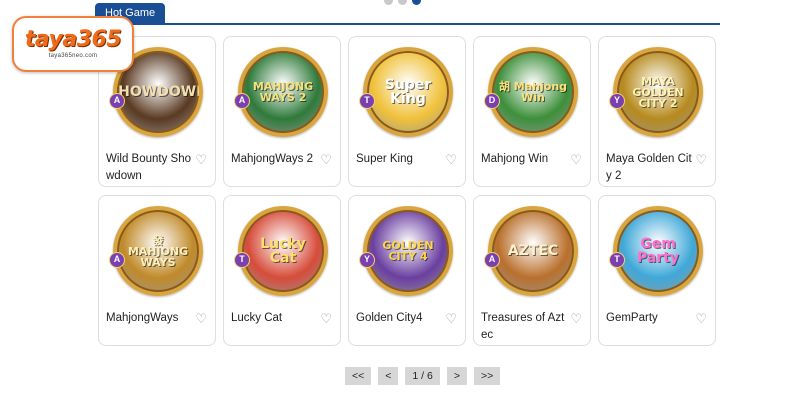 The height and width of the screenshot is (400, 800). I want to click on game-card: MAHJONG WAYS 2 A MahjongWays 2 ♡, so click(282, 111).